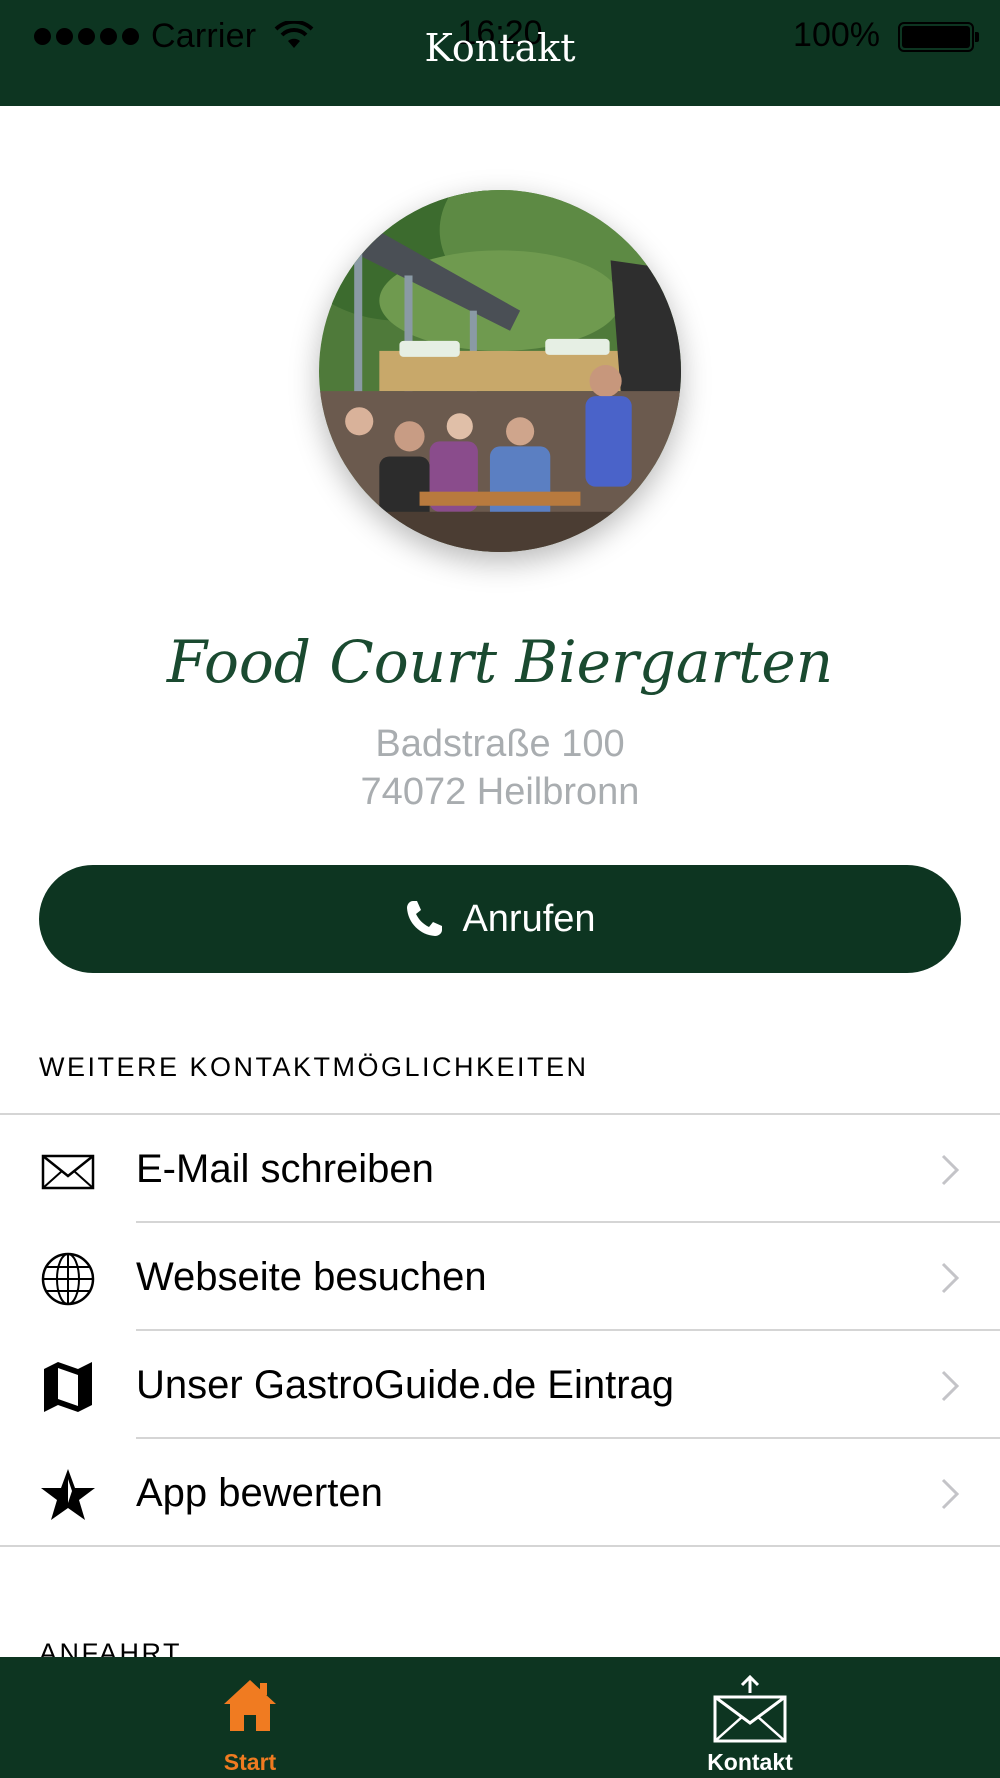  I want to click on mail-send-icon, so click(750, 1709).